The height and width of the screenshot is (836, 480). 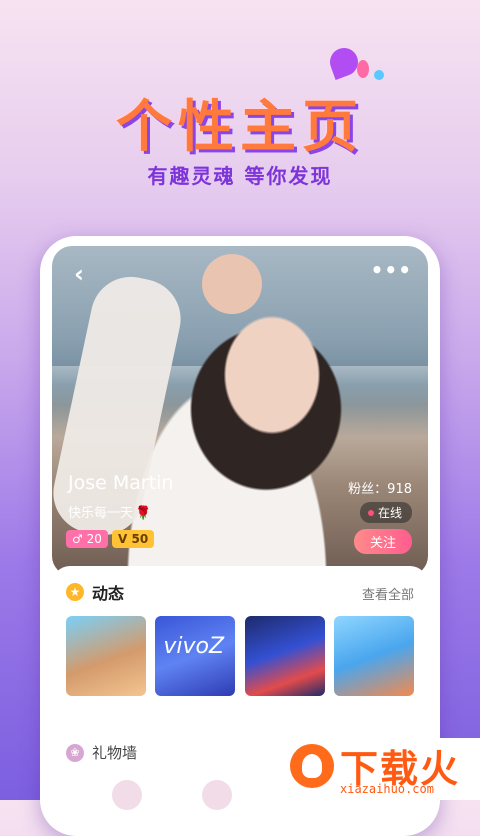 What do you see at coordinates (75, 752) in the screenshot?
I see `gift-icon: ❀` at bounding box center [75, 752].